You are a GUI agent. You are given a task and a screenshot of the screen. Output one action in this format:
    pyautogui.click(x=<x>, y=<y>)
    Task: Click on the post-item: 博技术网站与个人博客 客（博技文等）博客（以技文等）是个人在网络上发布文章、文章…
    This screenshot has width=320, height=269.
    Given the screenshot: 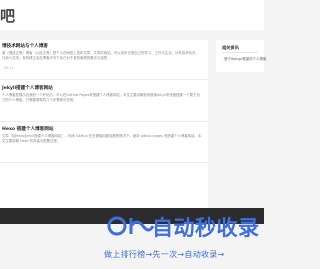 What is the action you would take?
    pyautogui.click(x=104, y=60)
    